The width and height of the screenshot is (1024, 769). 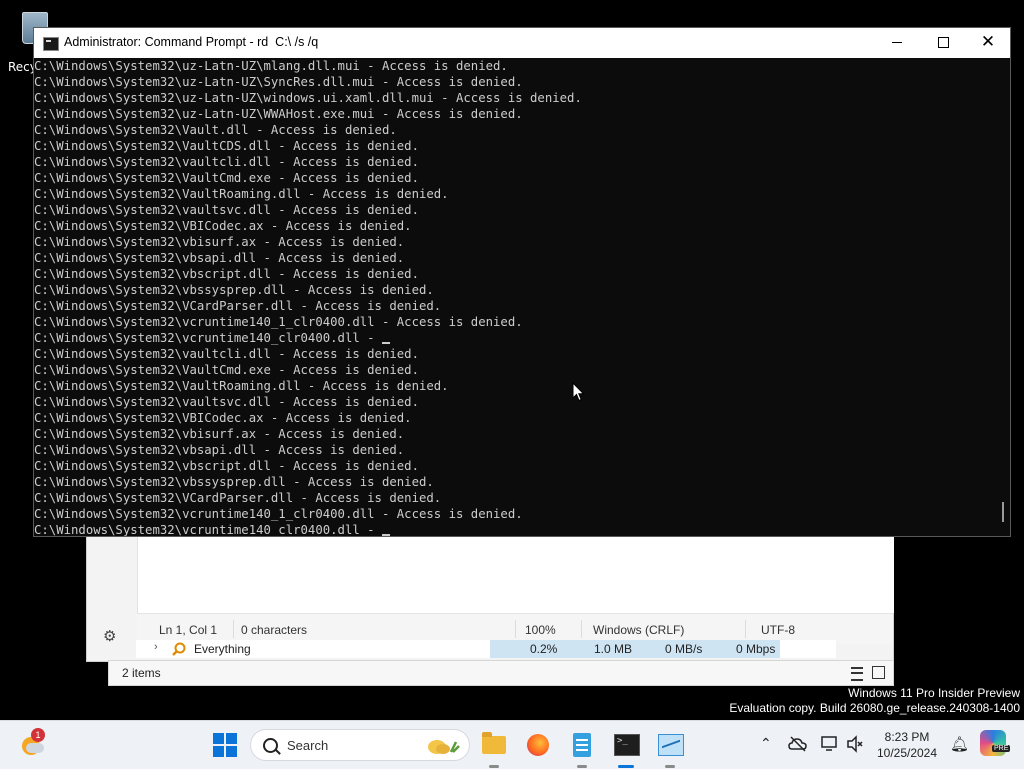 I want to click on network-value: 0 Mbps, so click(x=756, y=649).